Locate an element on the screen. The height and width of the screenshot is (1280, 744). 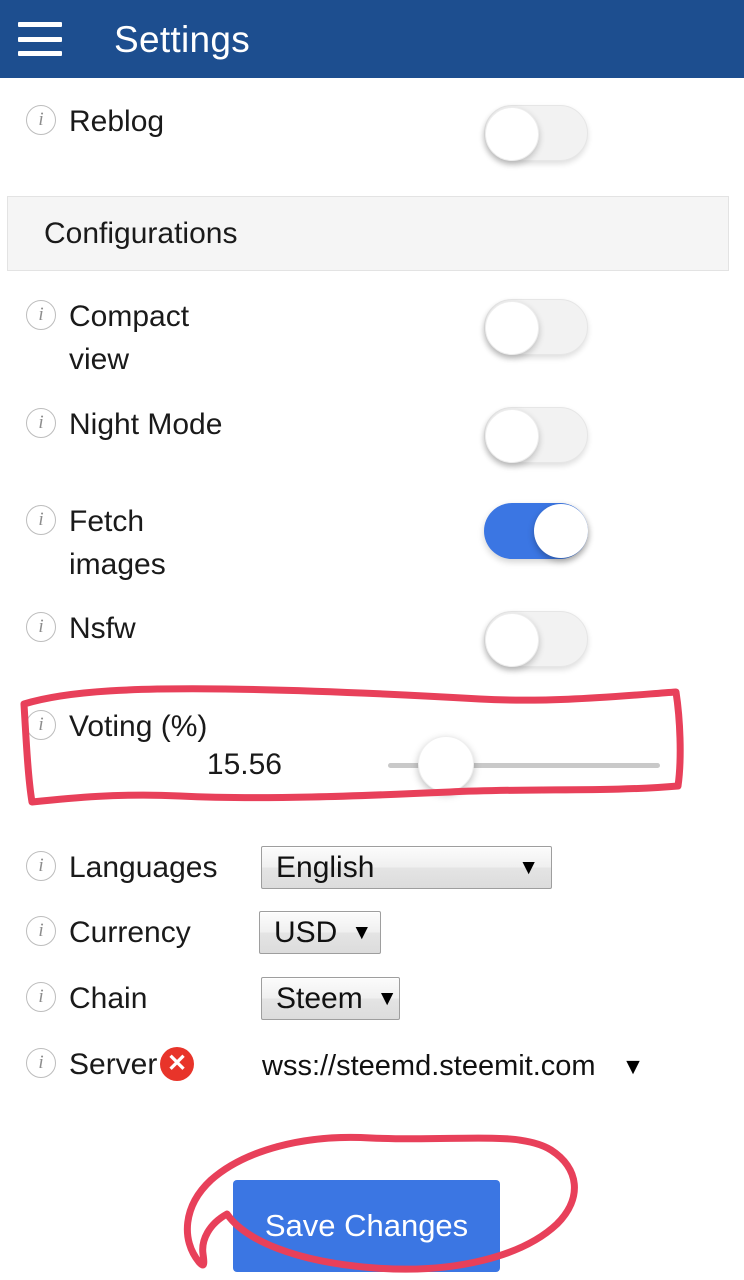
setting-row-night-mode: i Night Mode is located at coordinates (372, 424).